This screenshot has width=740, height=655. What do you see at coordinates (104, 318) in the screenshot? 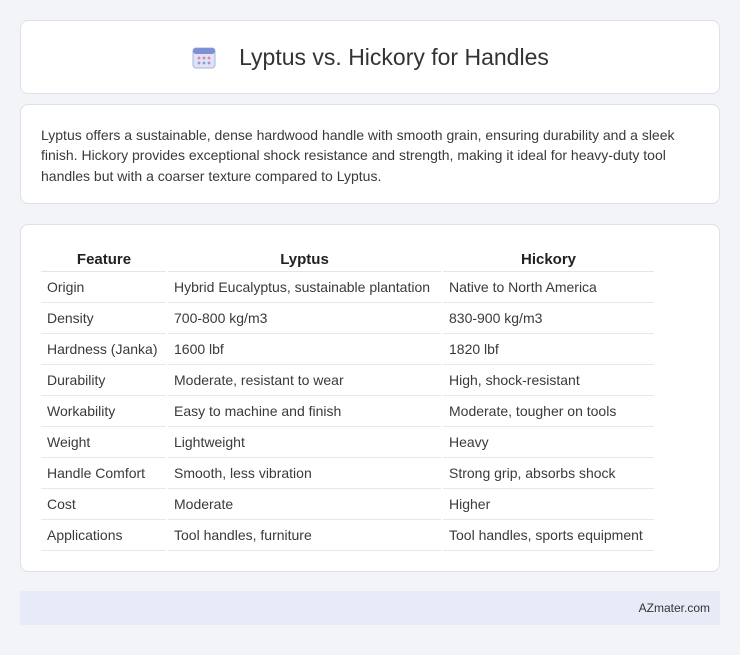
I see `cell-feature: Density` at bounding box center [104, 318].